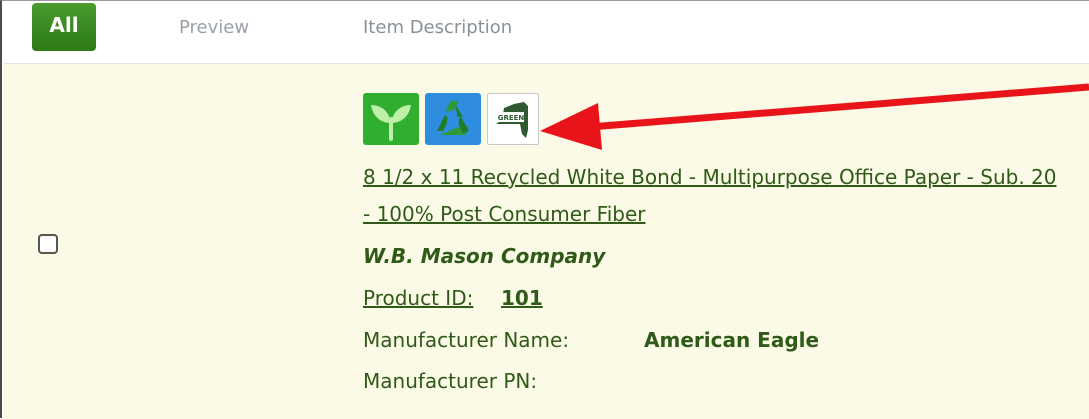 The width and height of the screenshot is (1089, 419). Describe the element at coordinates (438, 27) in the screenshot. I see `column-header-description: Item Description` at that location.